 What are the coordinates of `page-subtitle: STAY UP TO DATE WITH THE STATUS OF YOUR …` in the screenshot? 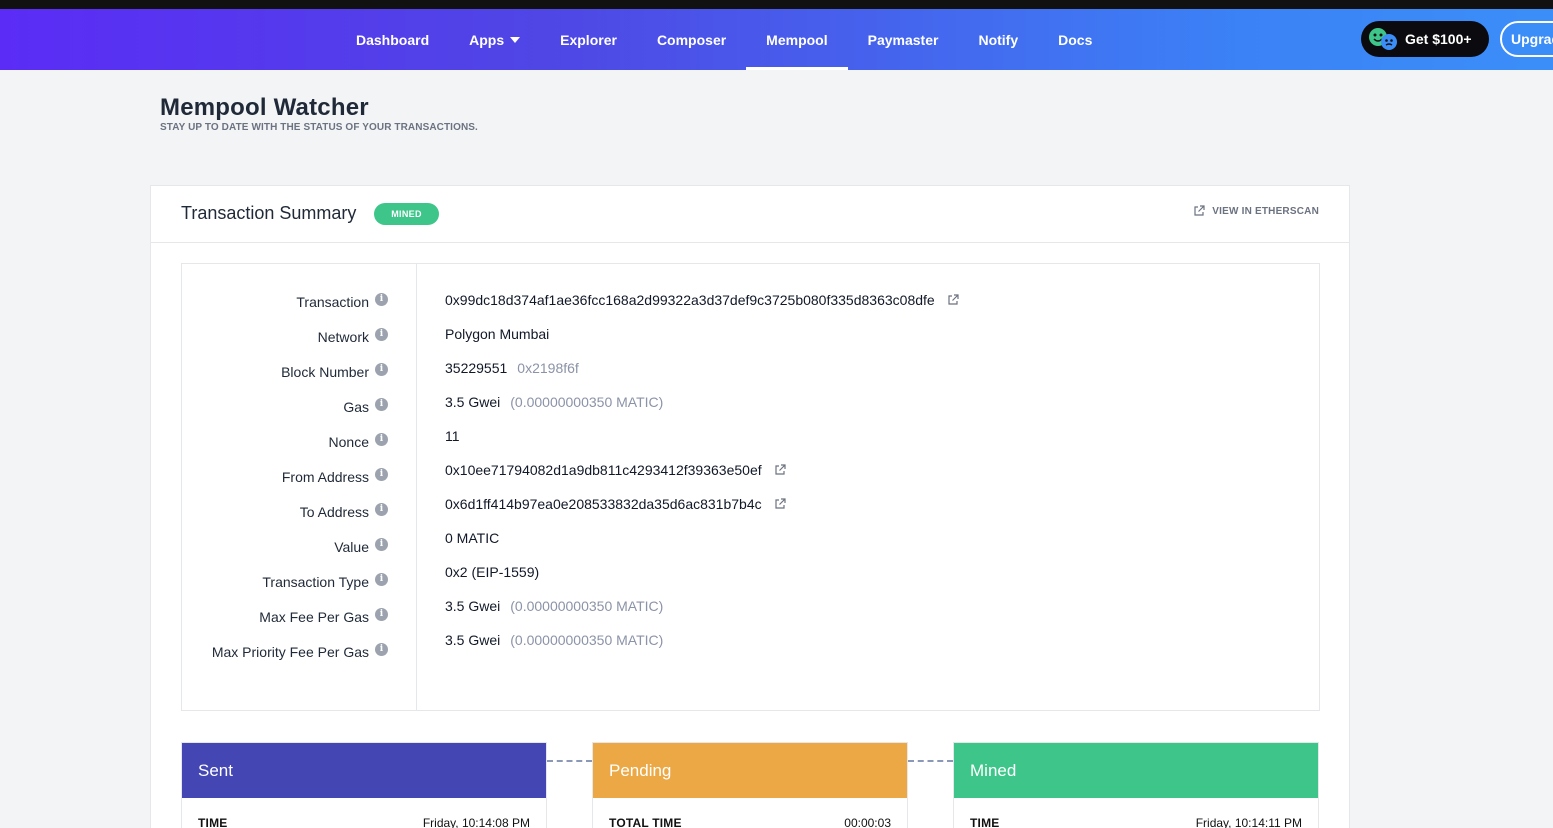 It's located at (319, 127).